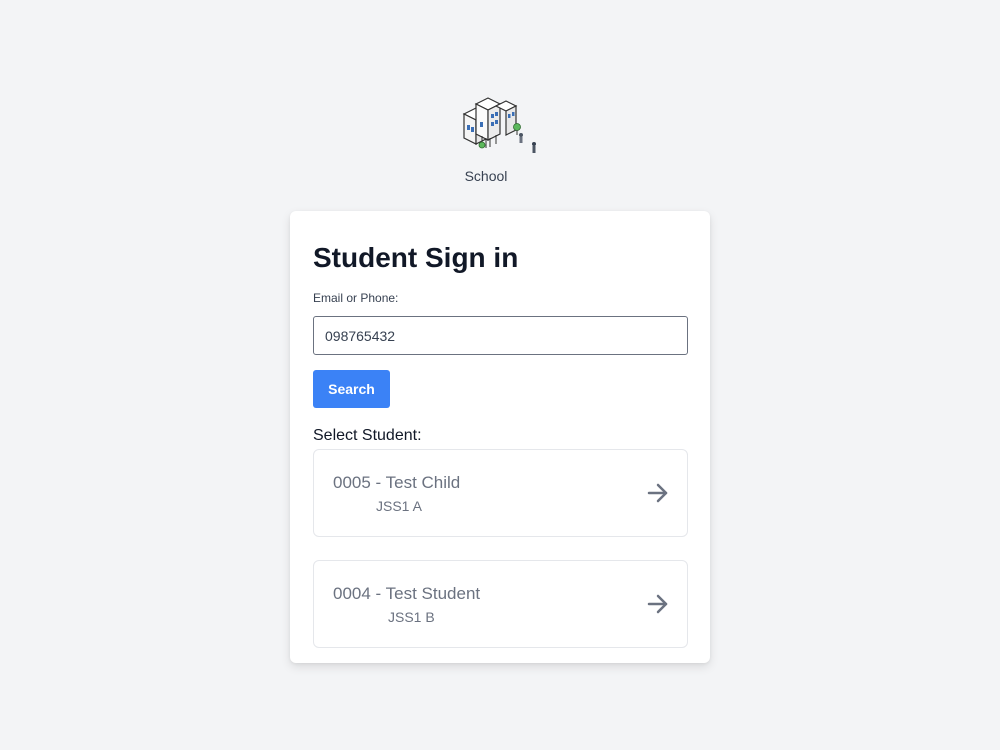 Image resolution: width=1000 pixels, height=750 pixels. I want to click on email-phone-input, so click(500, 335).